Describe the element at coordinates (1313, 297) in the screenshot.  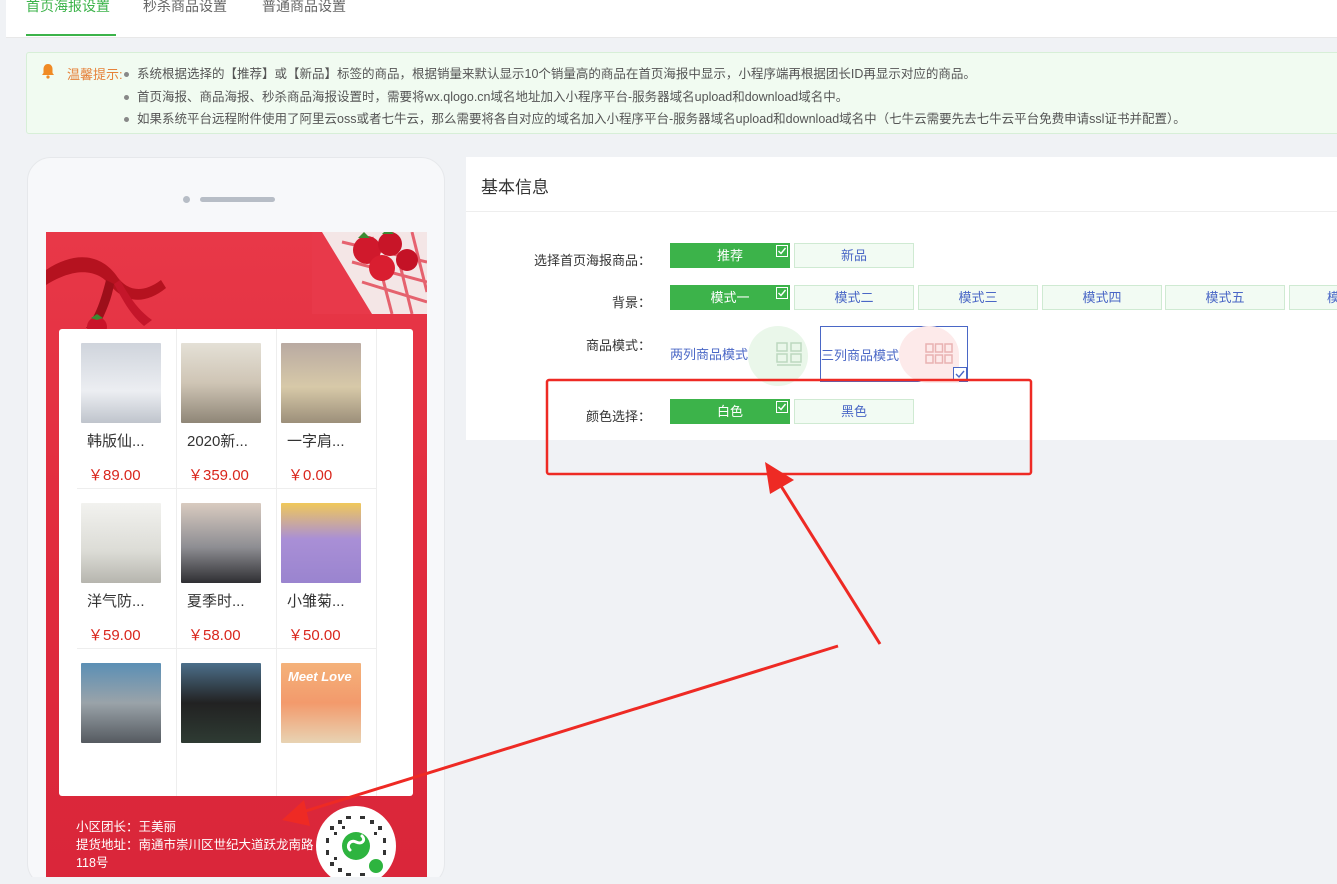
I see `bg-mode-6: 模` at that location.